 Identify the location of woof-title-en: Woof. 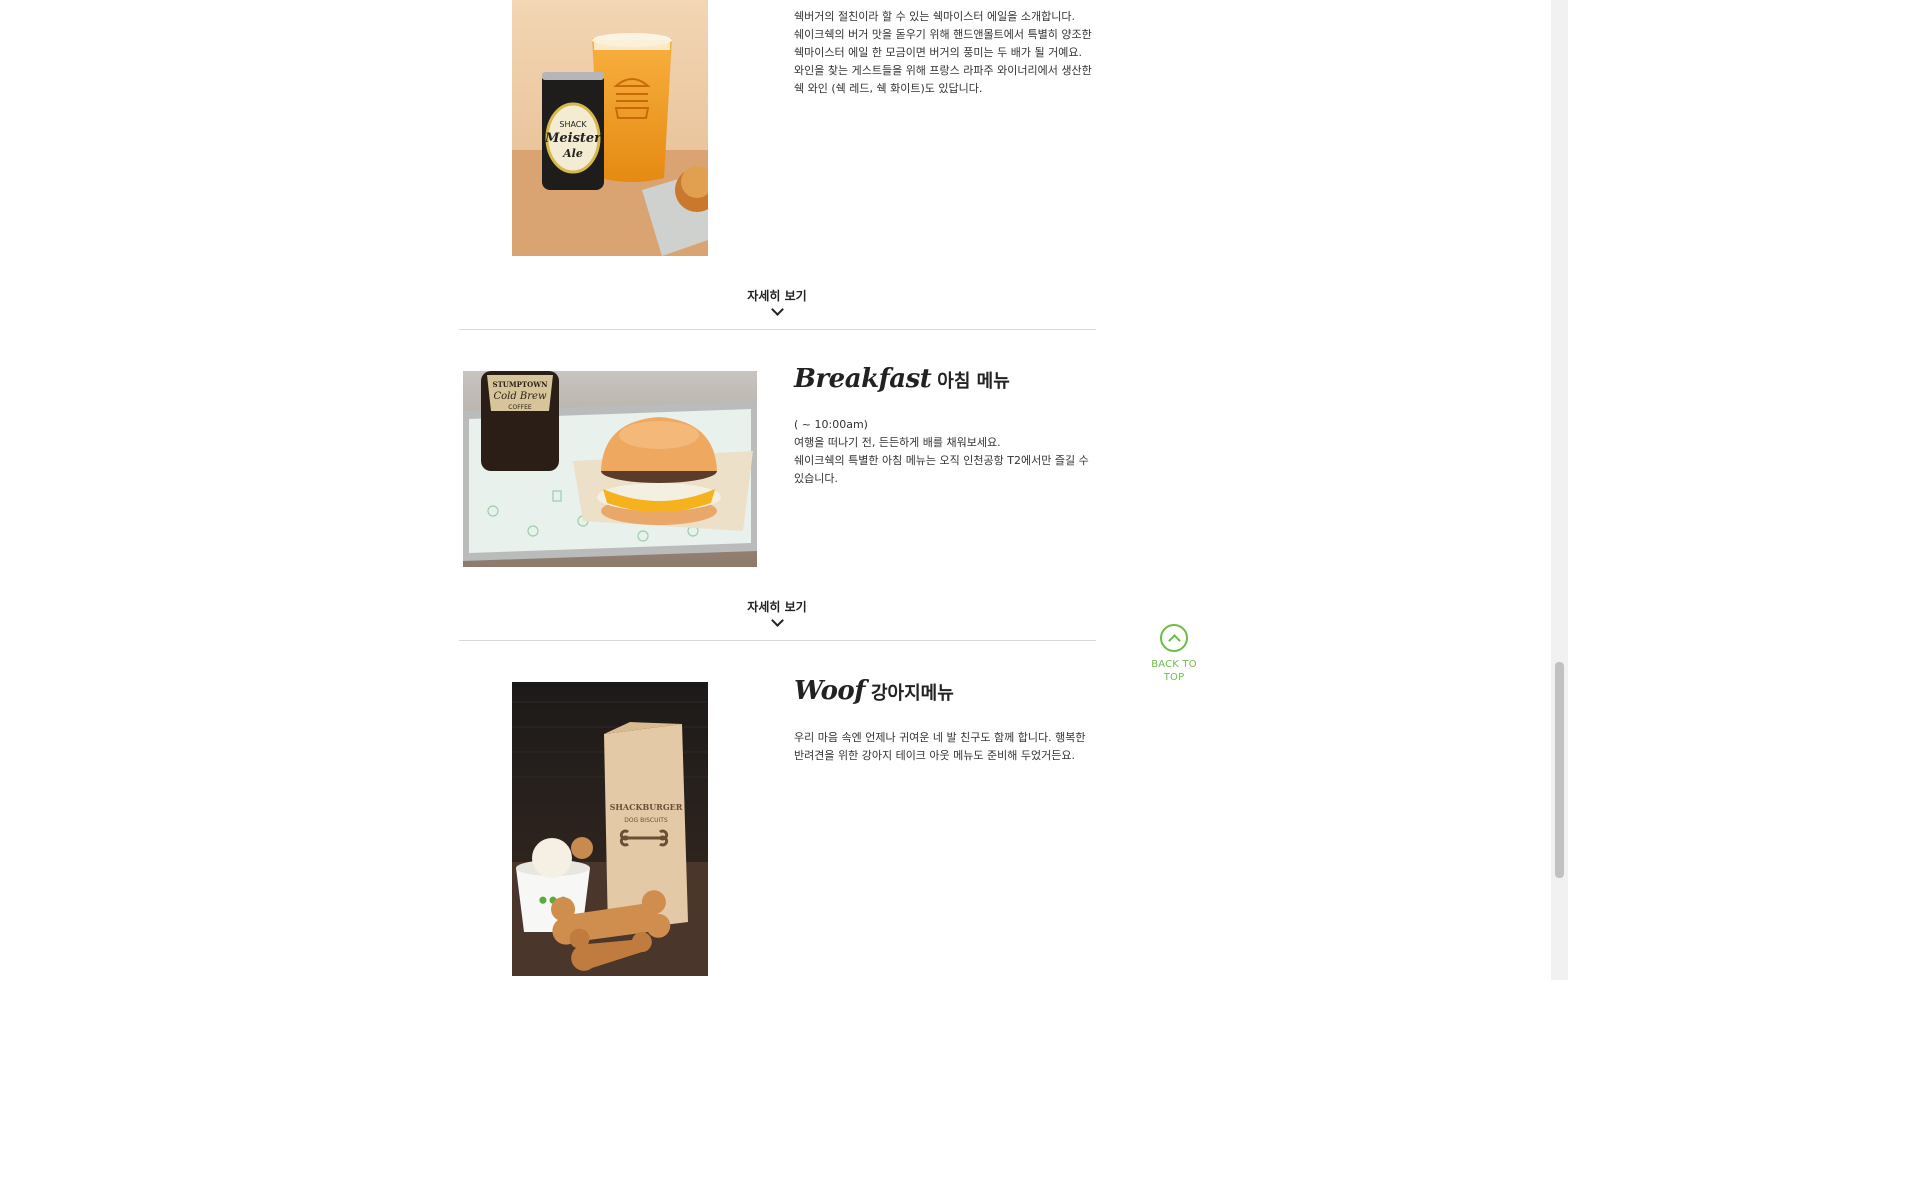
(829, 691).